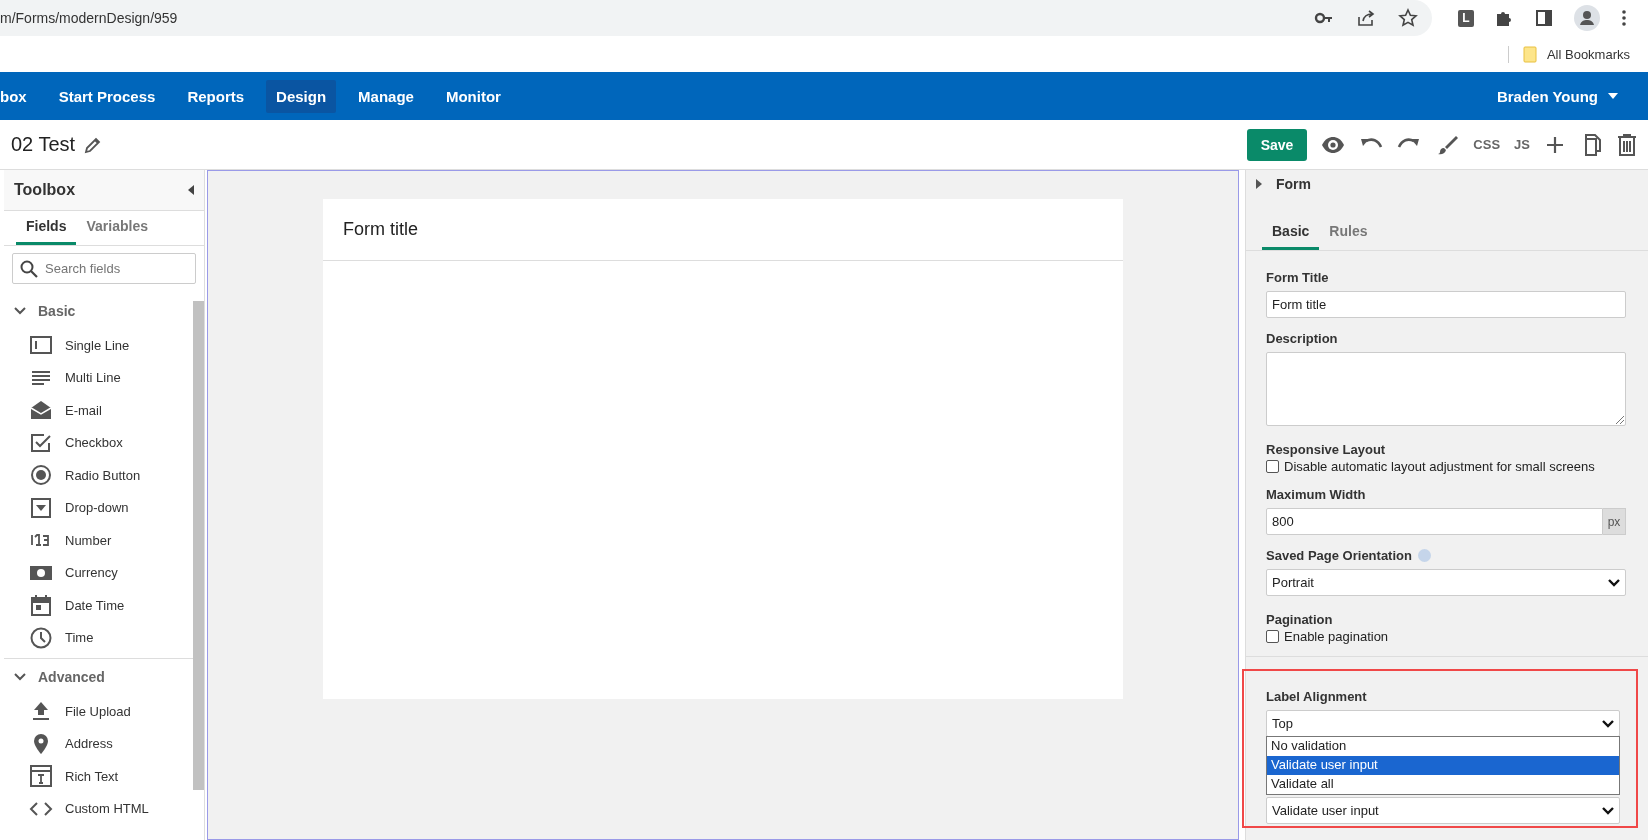  What do you see at coordinates (18, 96) in the screenshot?
I see `nav-item: box` at bounding box center [18, 96].